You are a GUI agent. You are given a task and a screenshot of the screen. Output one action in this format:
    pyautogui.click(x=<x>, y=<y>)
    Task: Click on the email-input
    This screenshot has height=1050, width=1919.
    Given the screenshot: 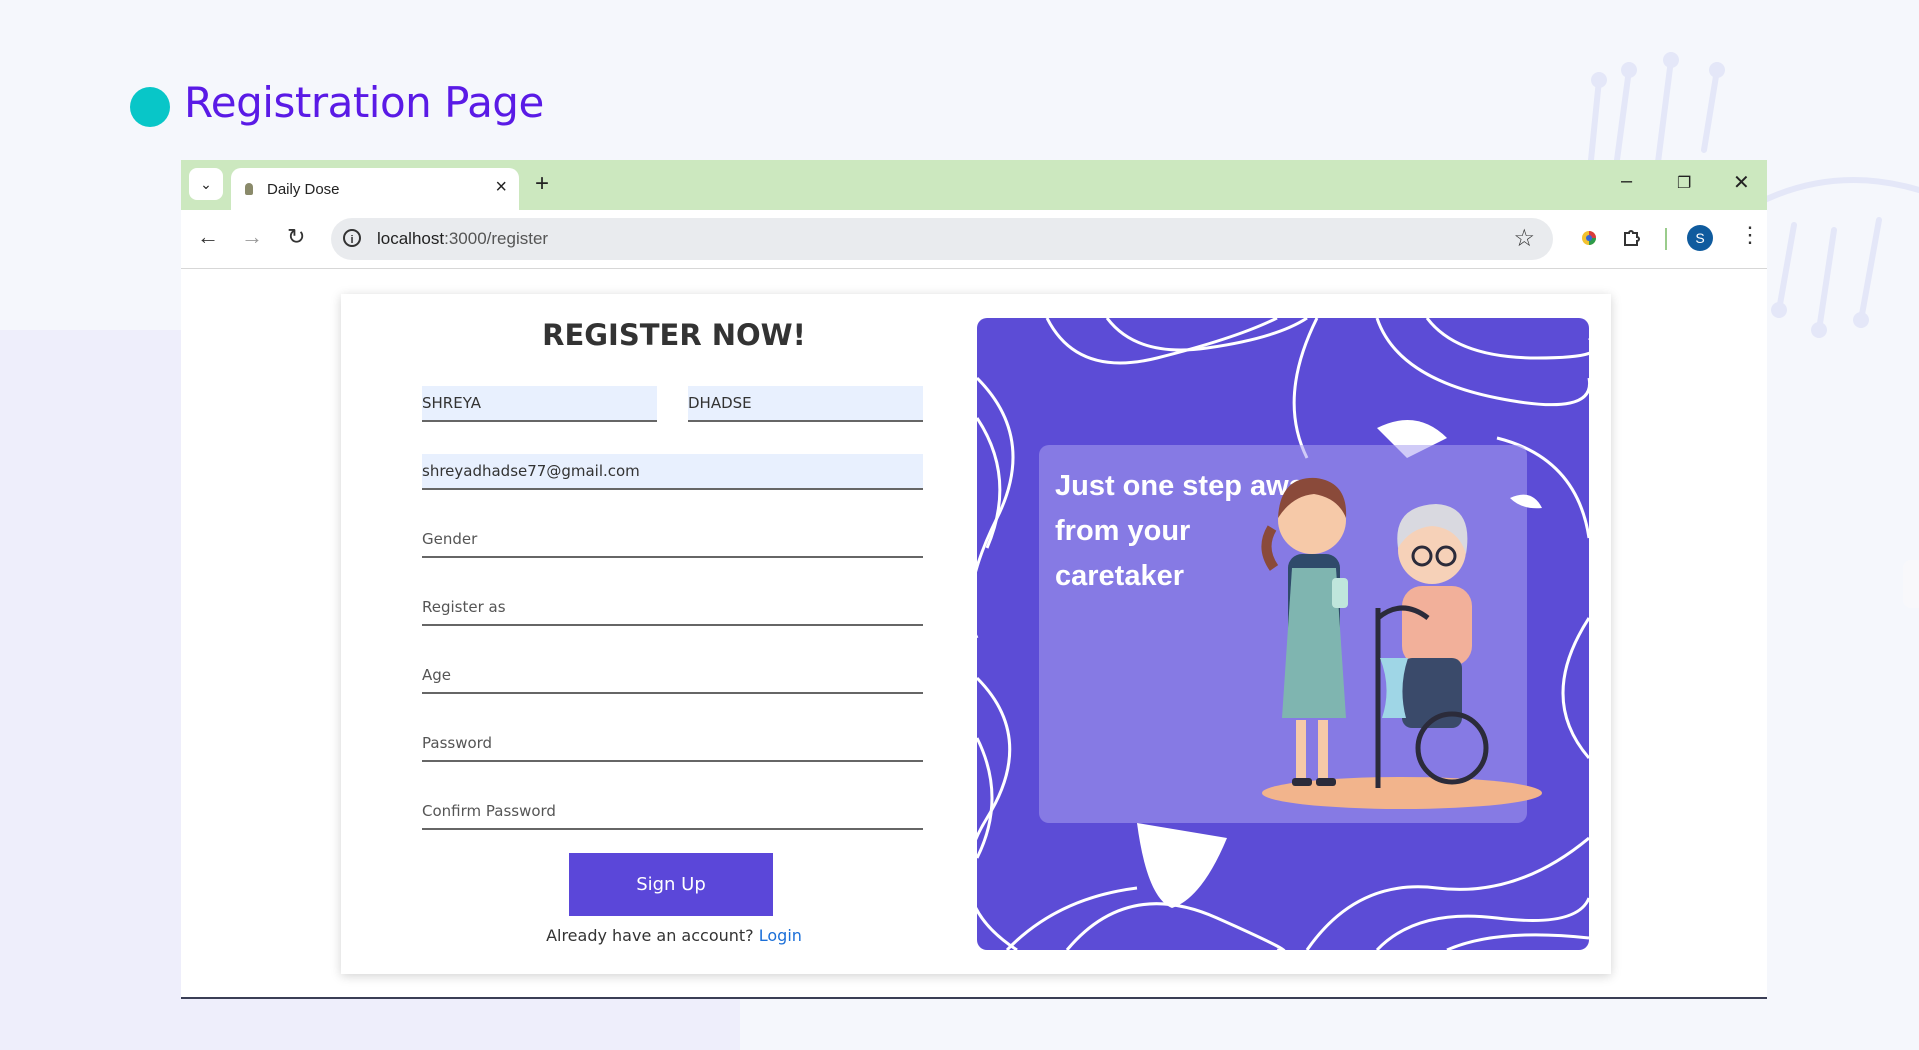 What is the action you would take?
    pyautogui.click(x=672, y=472)
    